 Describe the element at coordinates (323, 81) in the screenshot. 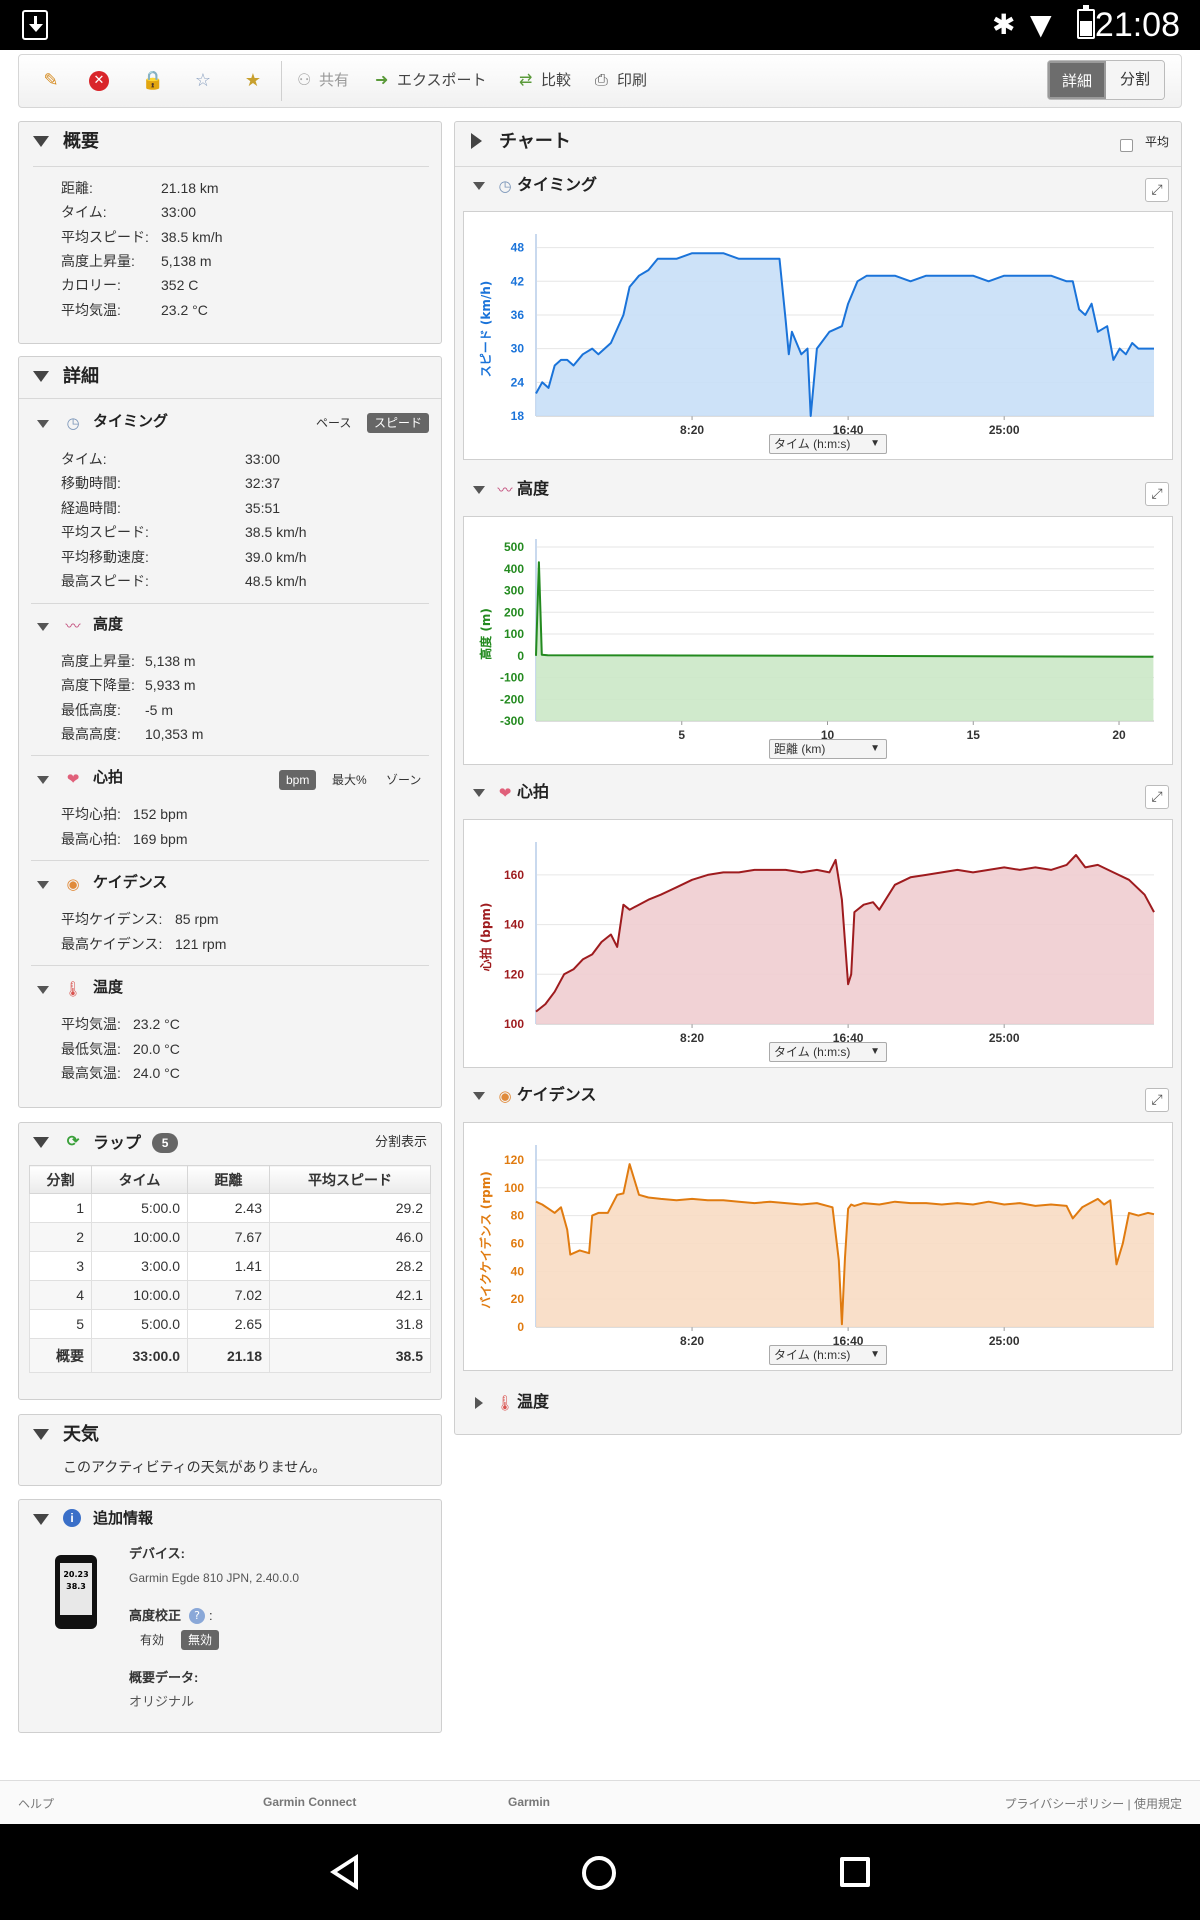

I see `share-button: ⚇ 共有` at that location.